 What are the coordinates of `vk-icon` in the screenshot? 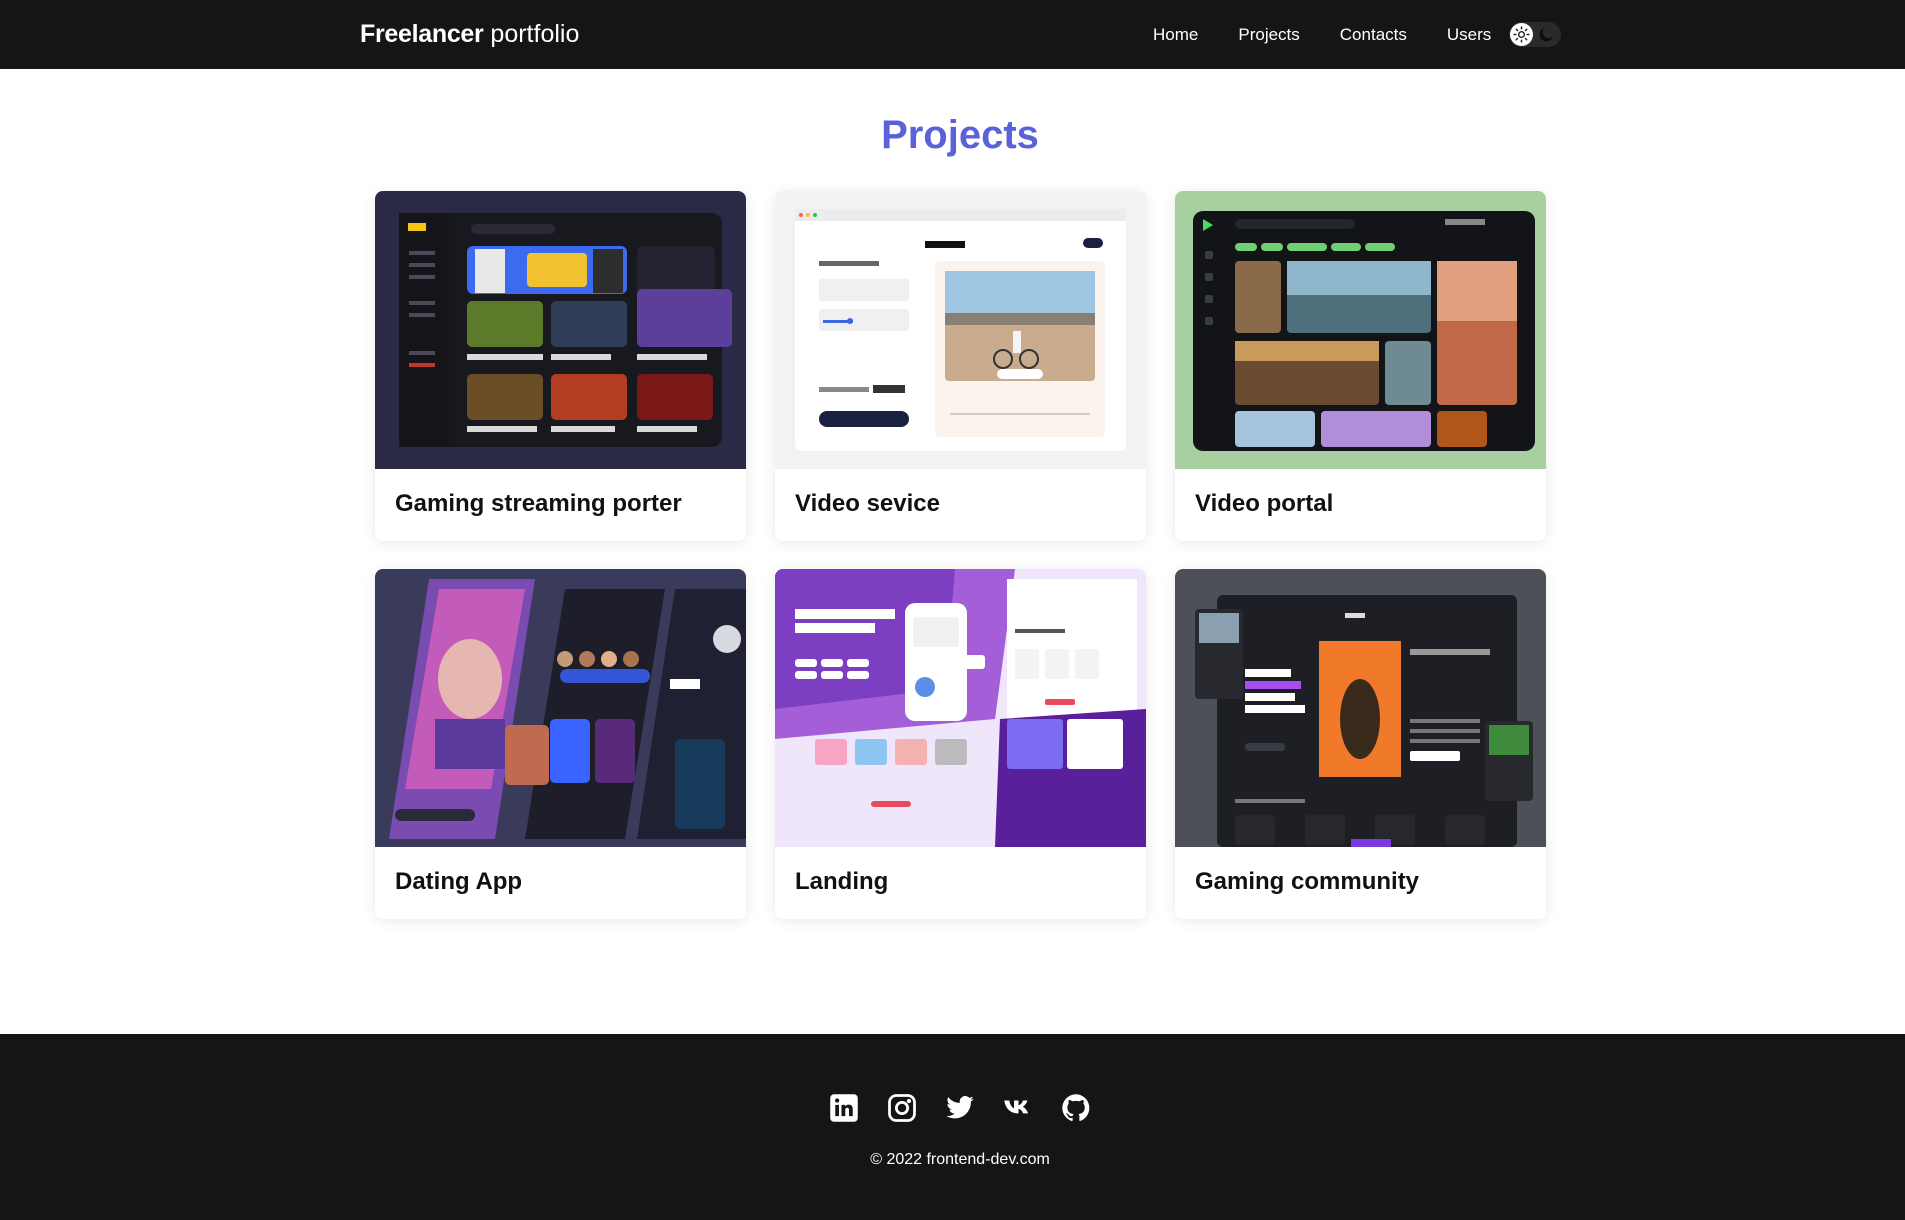 It's located at (1018, 1108).